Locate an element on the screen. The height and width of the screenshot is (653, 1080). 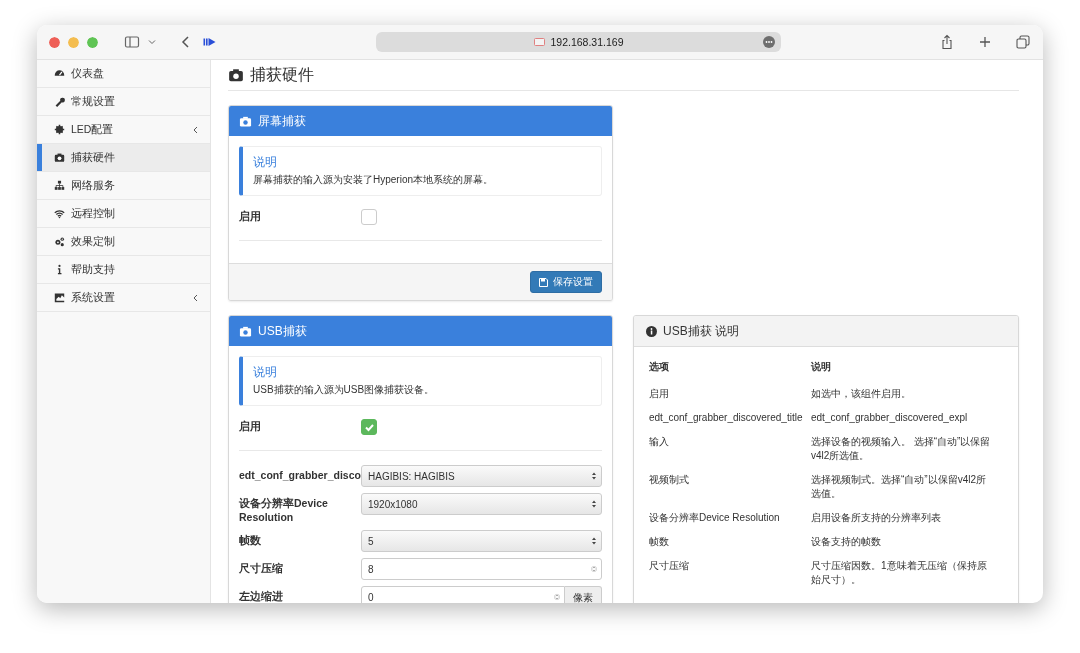
select-field: 5 is located at coordinates (481, 541).